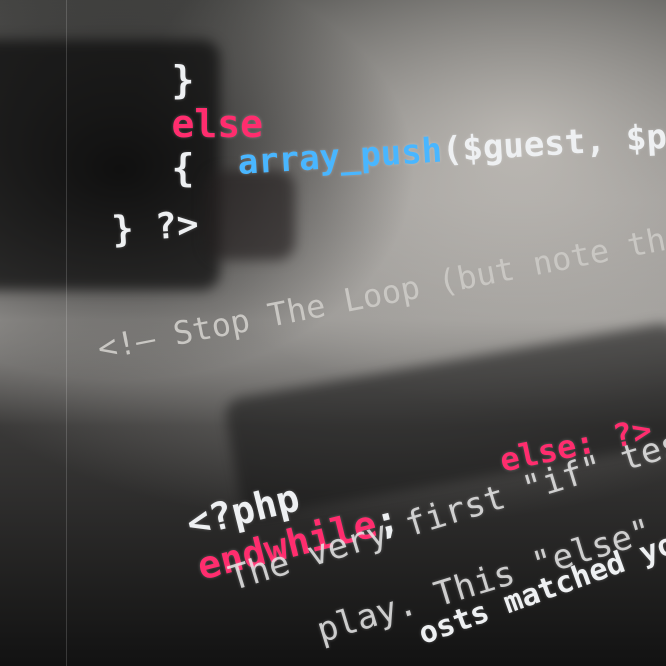  What do you see at coordinates (183, 80) in the screenshot?
I see `code-token-brace: }` at bounding box center [183, 80].